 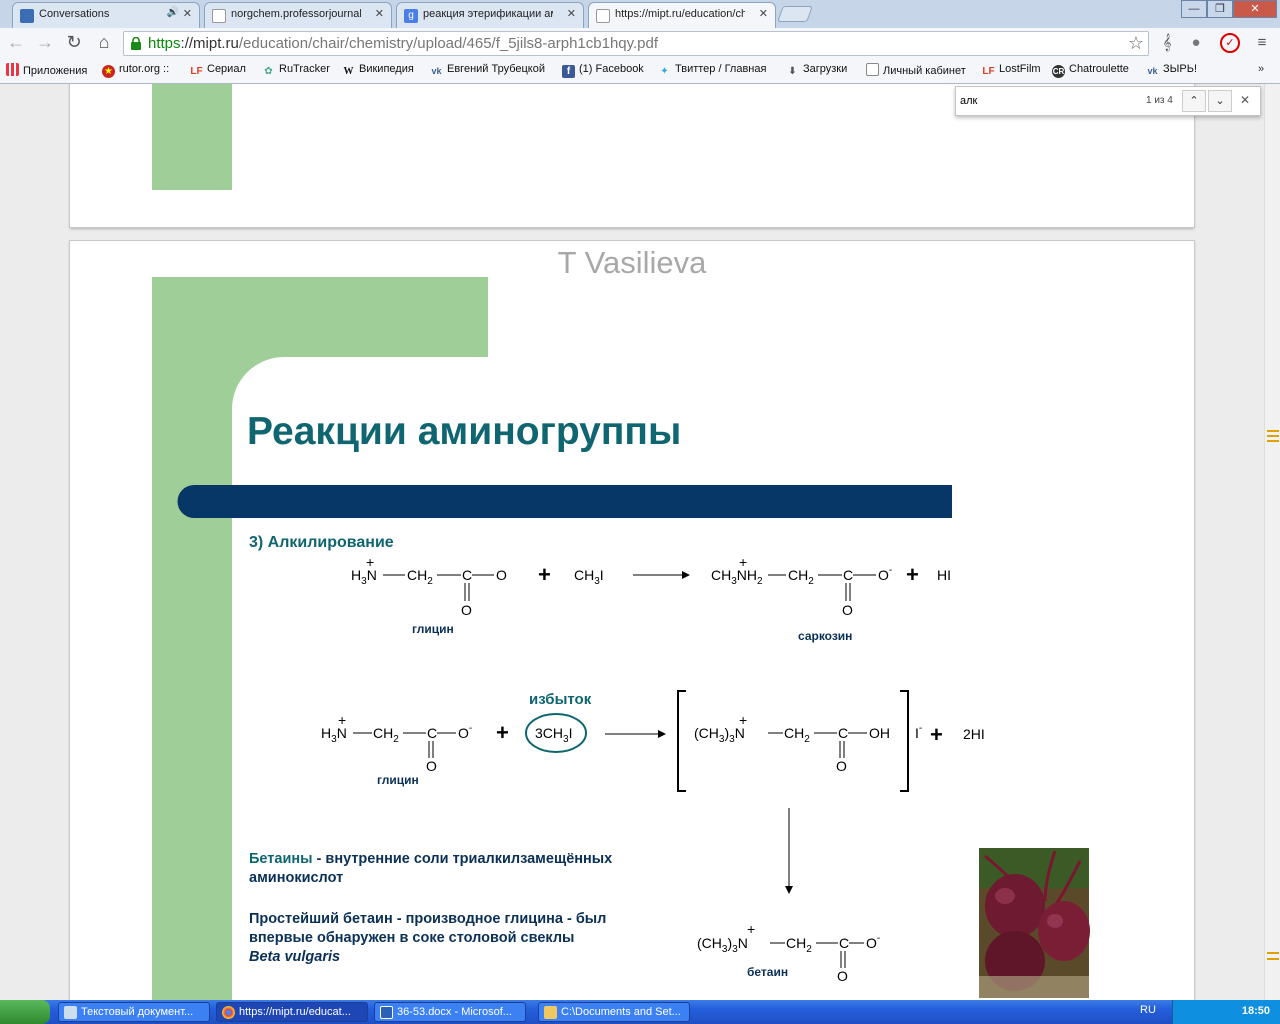 I want to click on language-indicator: RU, so click(x=1148, y=1010).